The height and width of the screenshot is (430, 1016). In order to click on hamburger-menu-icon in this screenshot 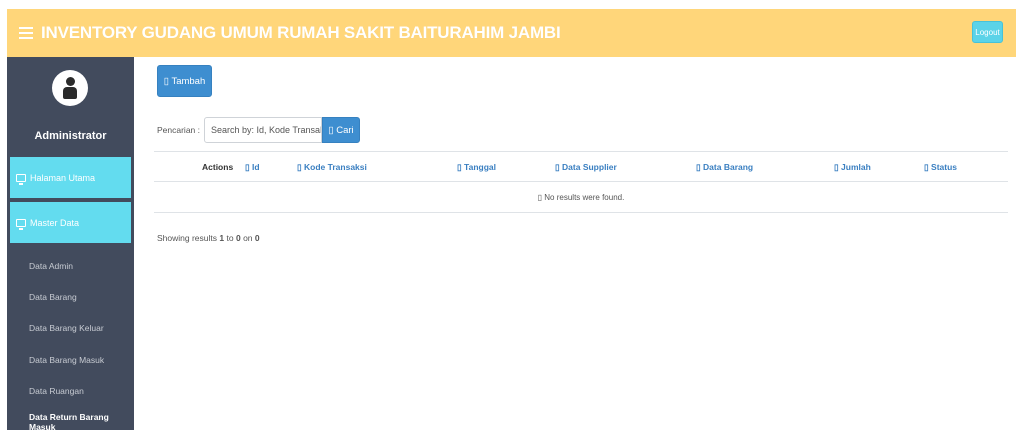, I will do `click(26, 33)`.